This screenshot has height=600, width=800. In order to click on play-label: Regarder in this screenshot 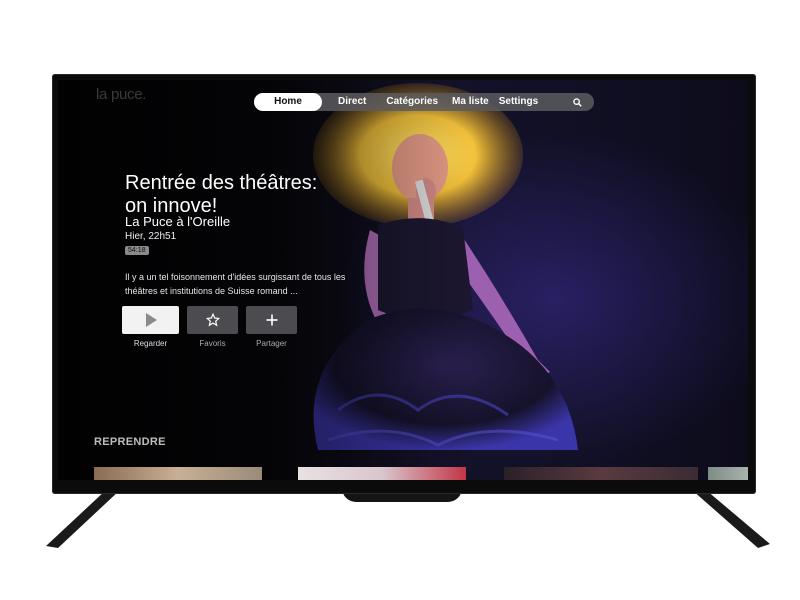, I will do `click(150, 343)`.